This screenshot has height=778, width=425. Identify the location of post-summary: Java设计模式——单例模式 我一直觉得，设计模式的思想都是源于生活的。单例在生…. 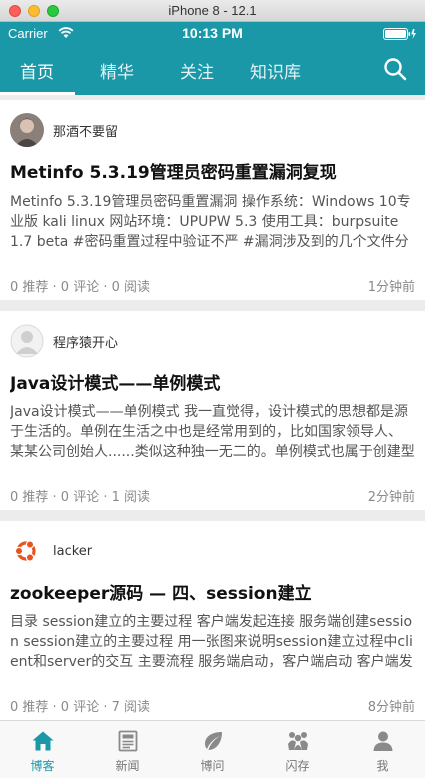
(212, 432).